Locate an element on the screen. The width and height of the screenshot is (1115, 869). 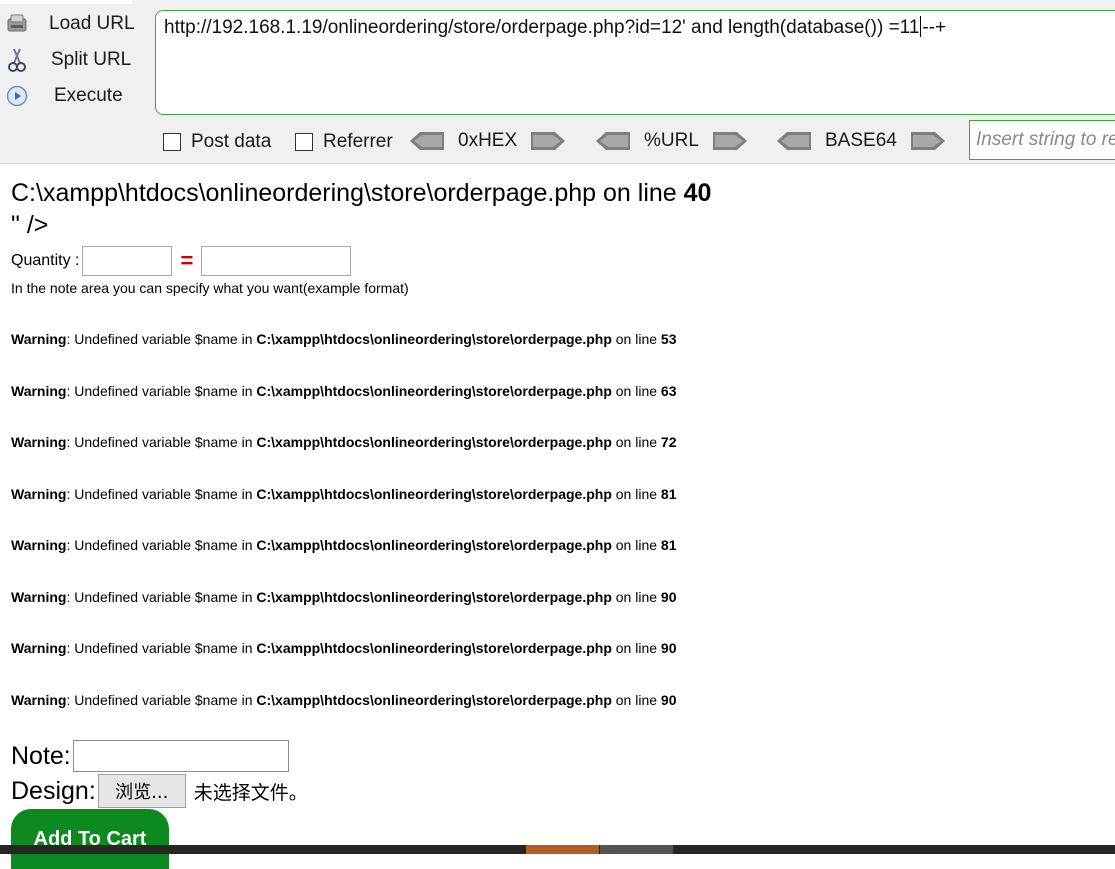
url-encoder: %URL is located at coordinates (671, 141).